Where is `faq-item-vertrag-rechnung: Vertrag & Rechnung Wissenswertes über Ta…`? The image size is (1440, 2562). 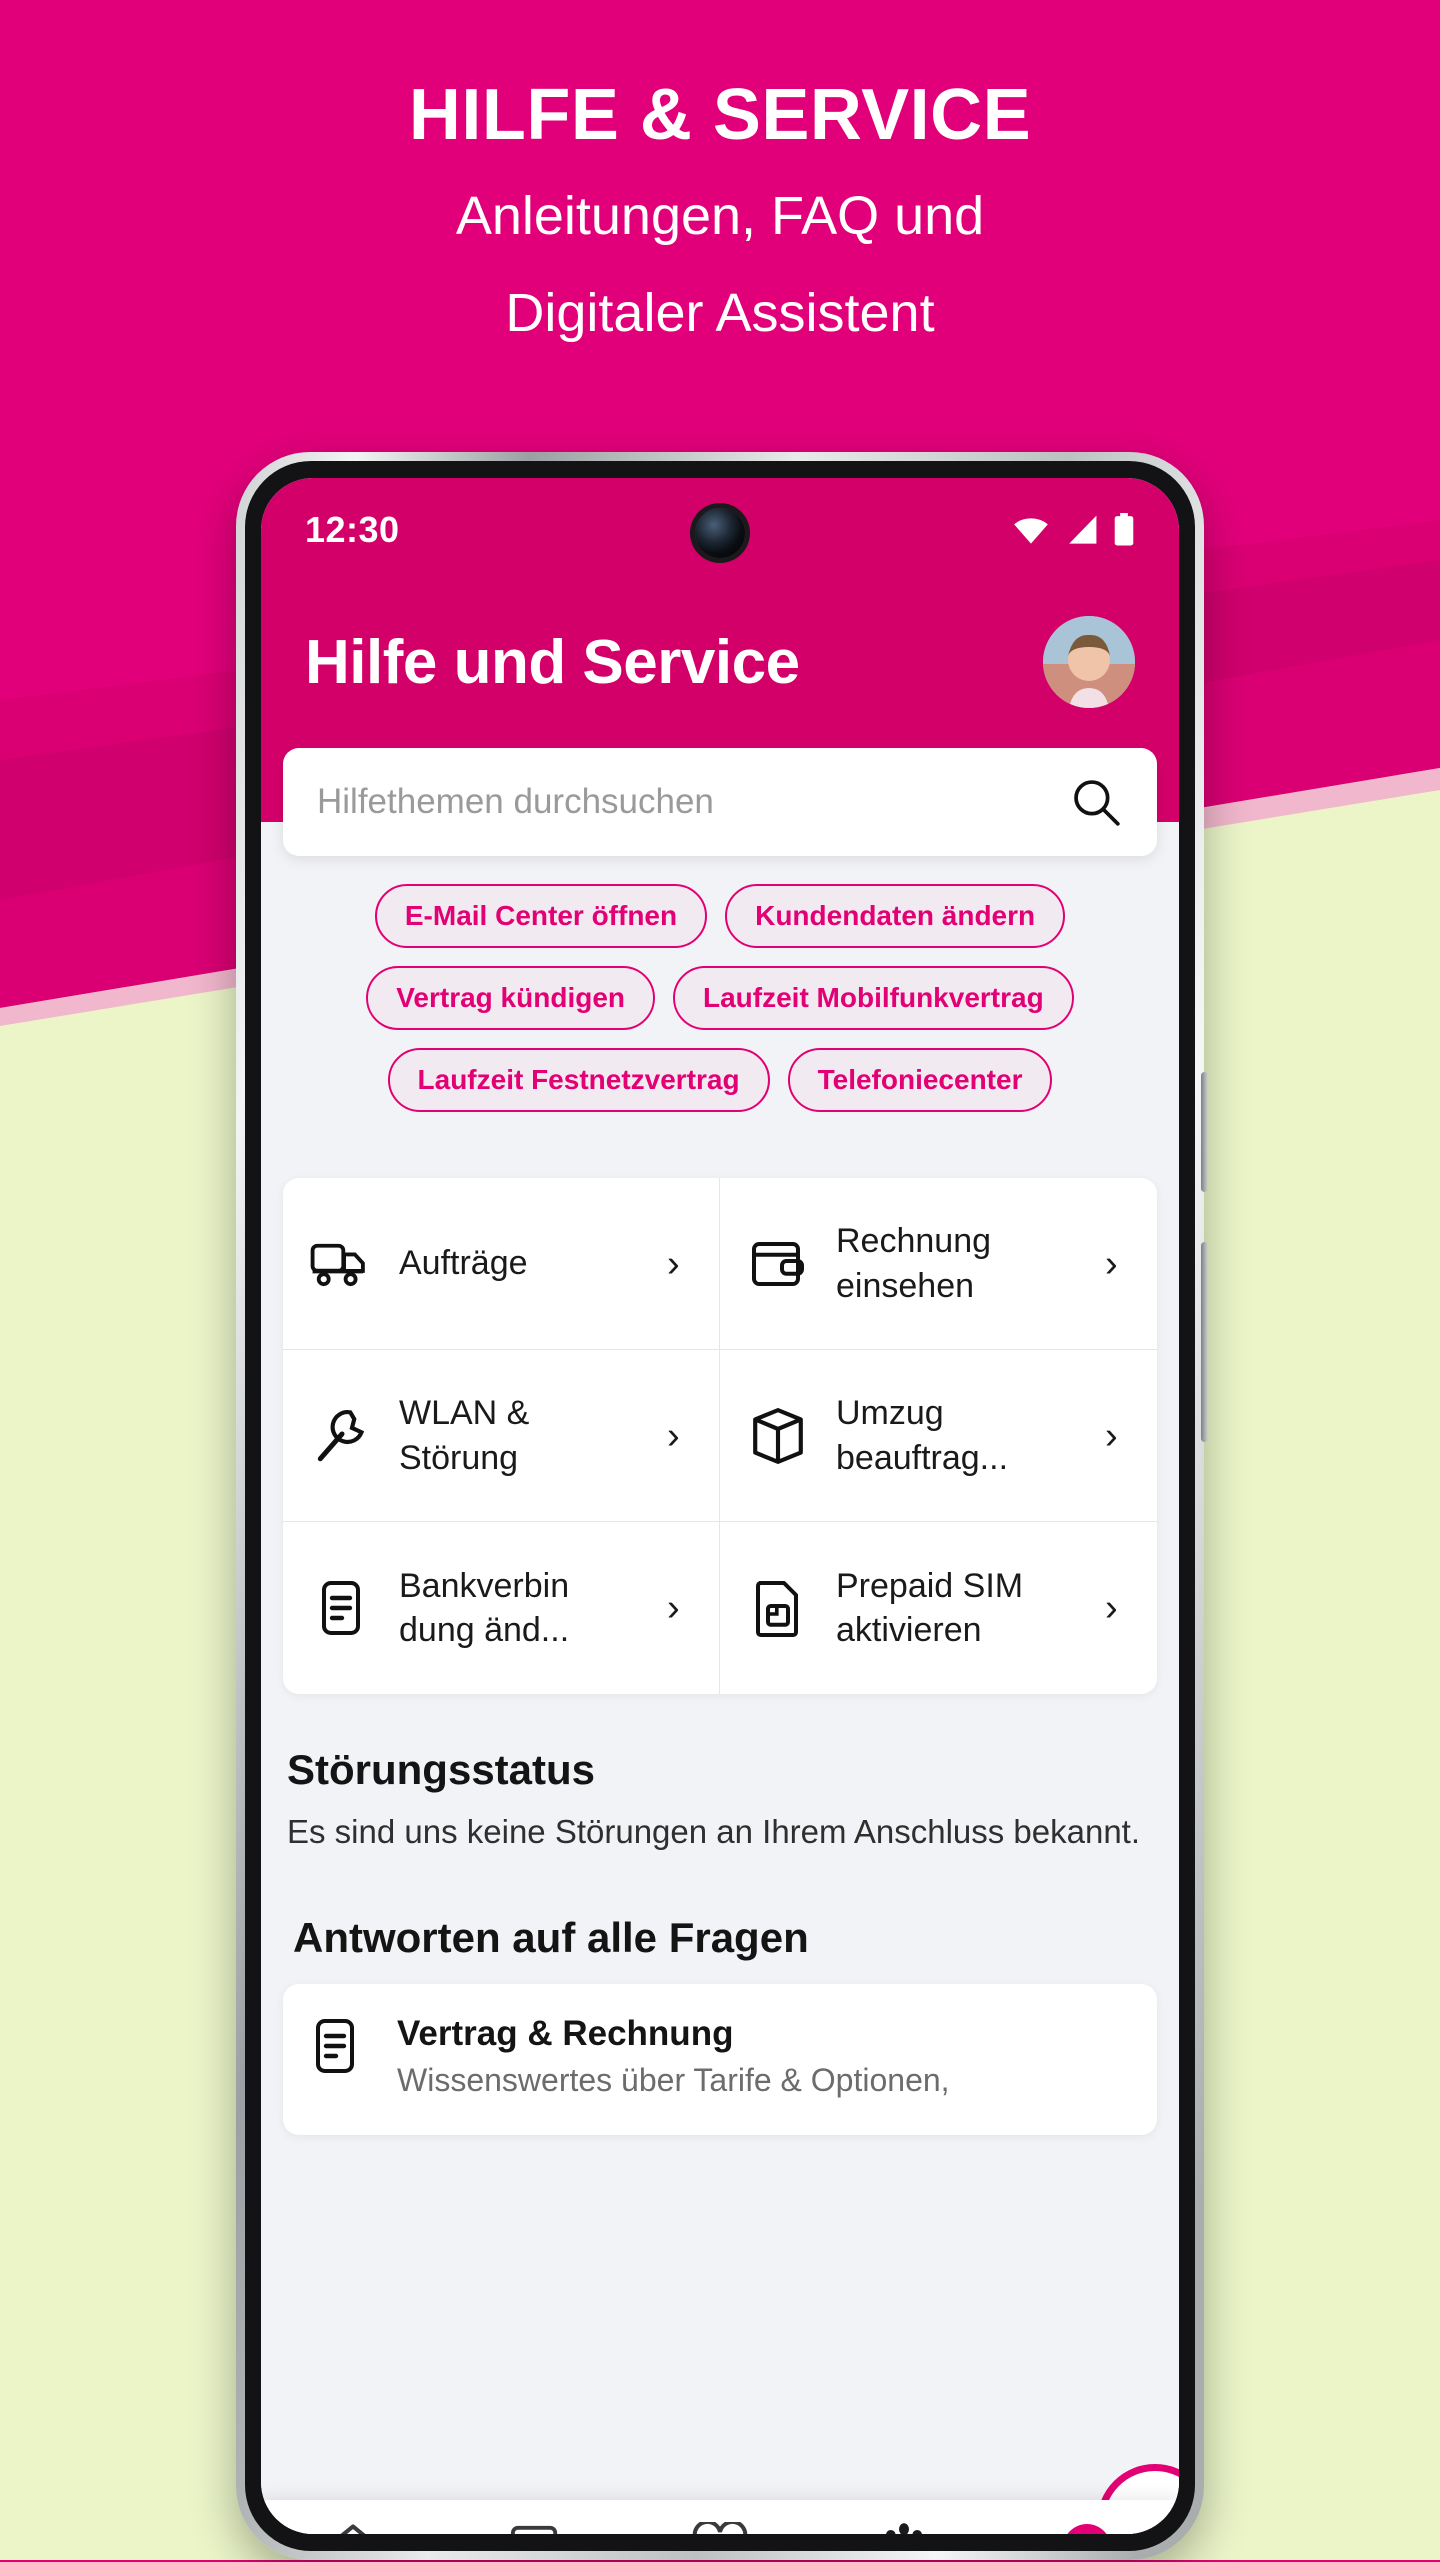
faq-item-vertrag-rechnung: Vertrag & Rechnung Wissenswertes über Ta… is located at coordinates (720, 2059).